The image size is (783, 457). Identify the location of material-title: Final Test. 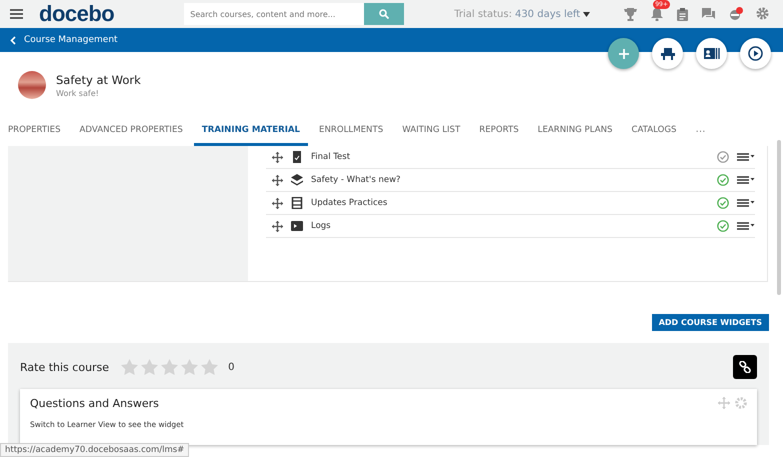
(510, 157).